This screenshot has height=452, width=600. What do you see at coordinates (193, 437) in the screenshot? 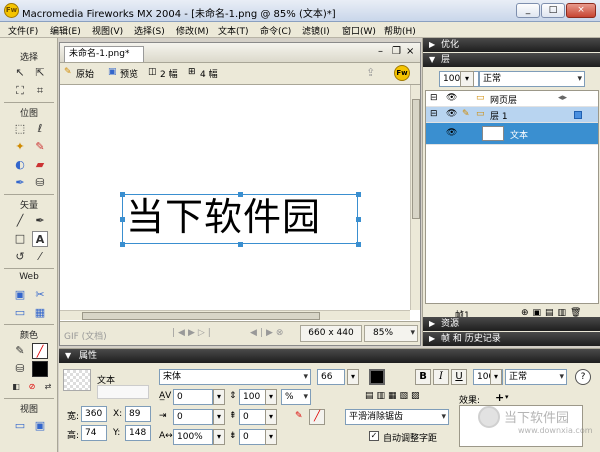
I see `horizontal-scale-field: 100%` at bounding box center [193, 437].